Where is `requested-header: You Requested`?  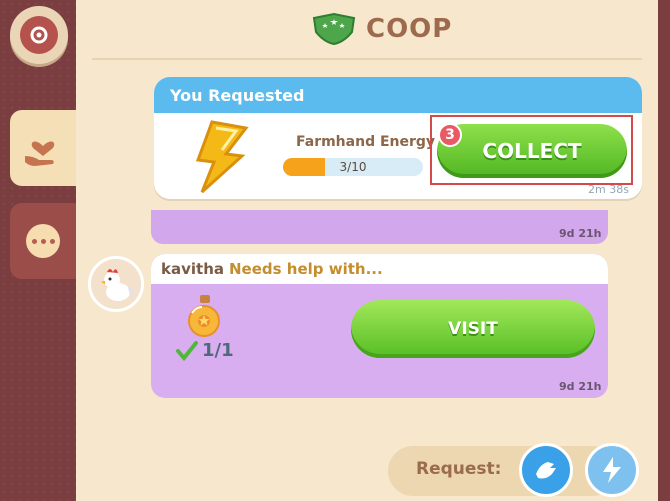
requested-header: You Requested is located at coordinates (398, 95).